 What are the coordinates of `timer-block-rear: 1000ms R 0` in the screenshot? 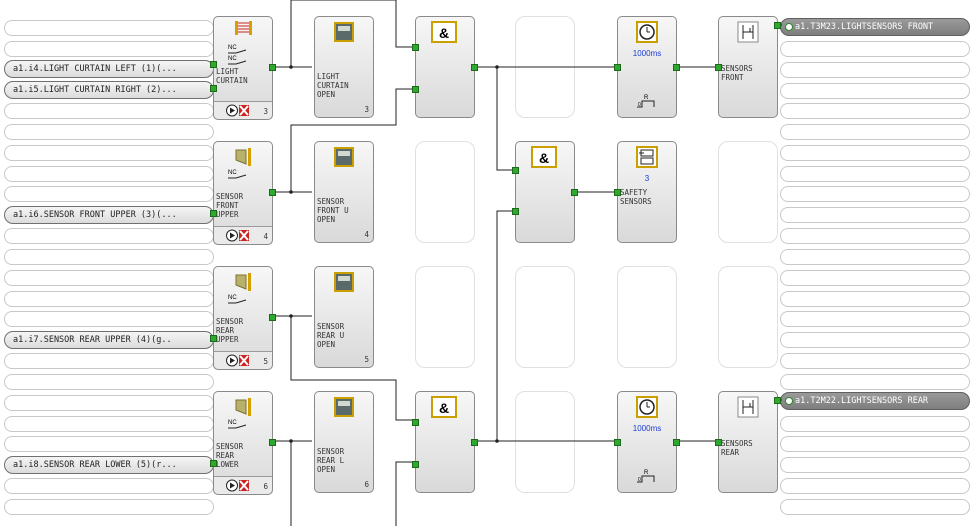 It's located at (647, 442).